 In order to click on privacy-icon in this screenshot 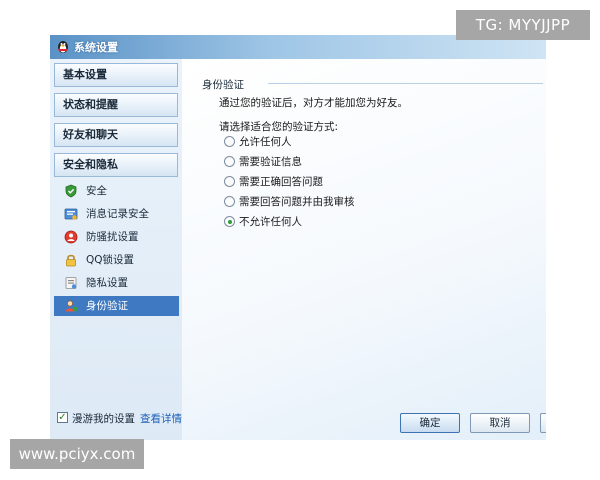, I will do `click(71, 283)`.